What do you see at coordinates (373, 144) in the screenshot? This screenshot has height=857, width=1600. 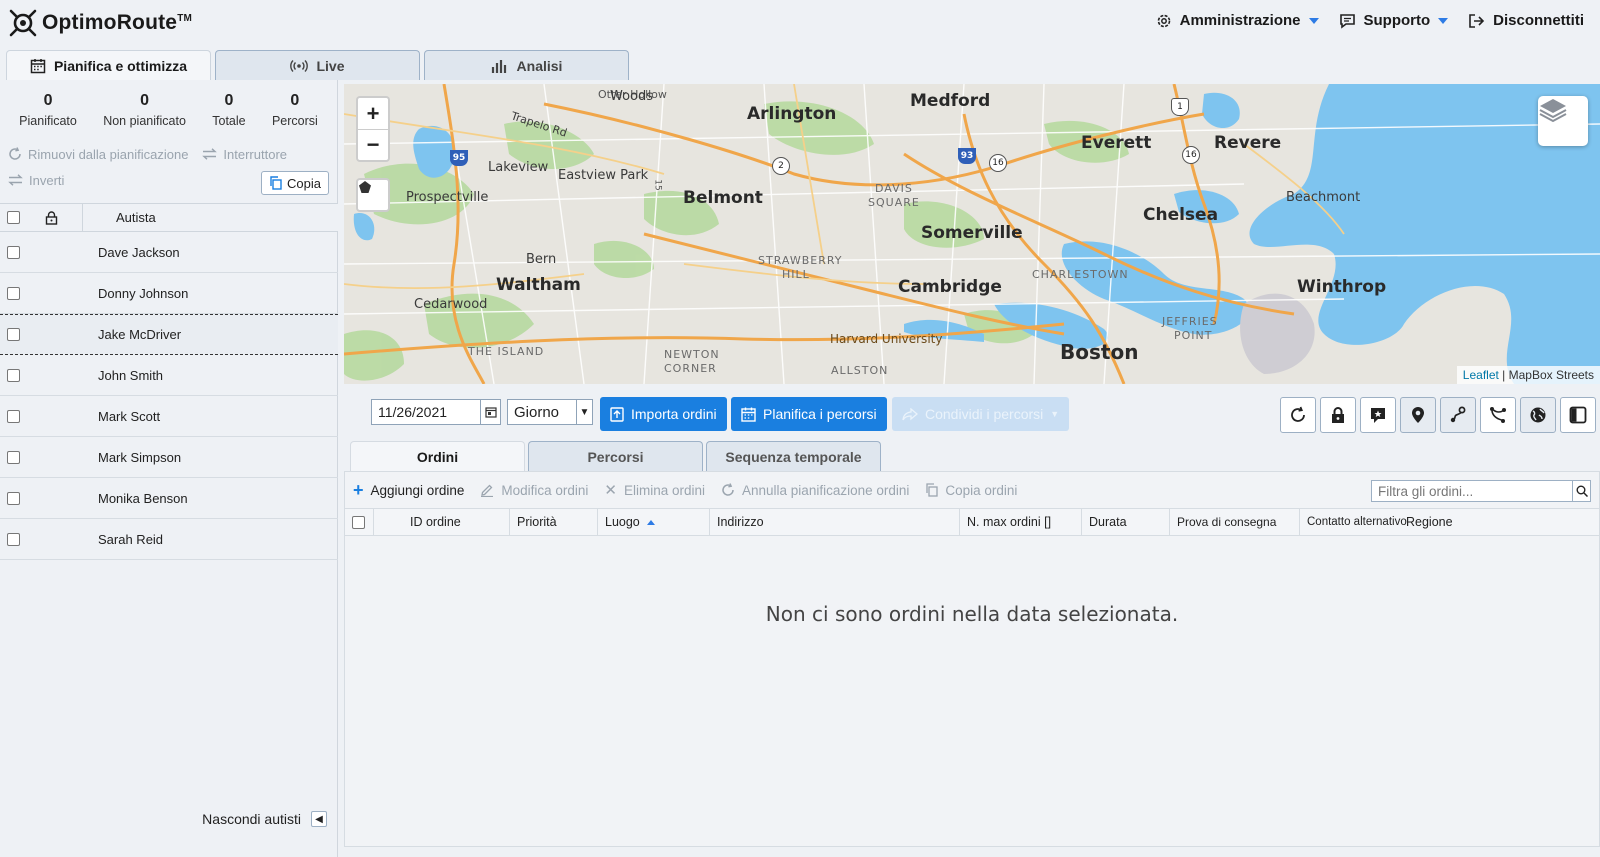 I see `zoom-out-button: −` at bounding box center [373, 144].